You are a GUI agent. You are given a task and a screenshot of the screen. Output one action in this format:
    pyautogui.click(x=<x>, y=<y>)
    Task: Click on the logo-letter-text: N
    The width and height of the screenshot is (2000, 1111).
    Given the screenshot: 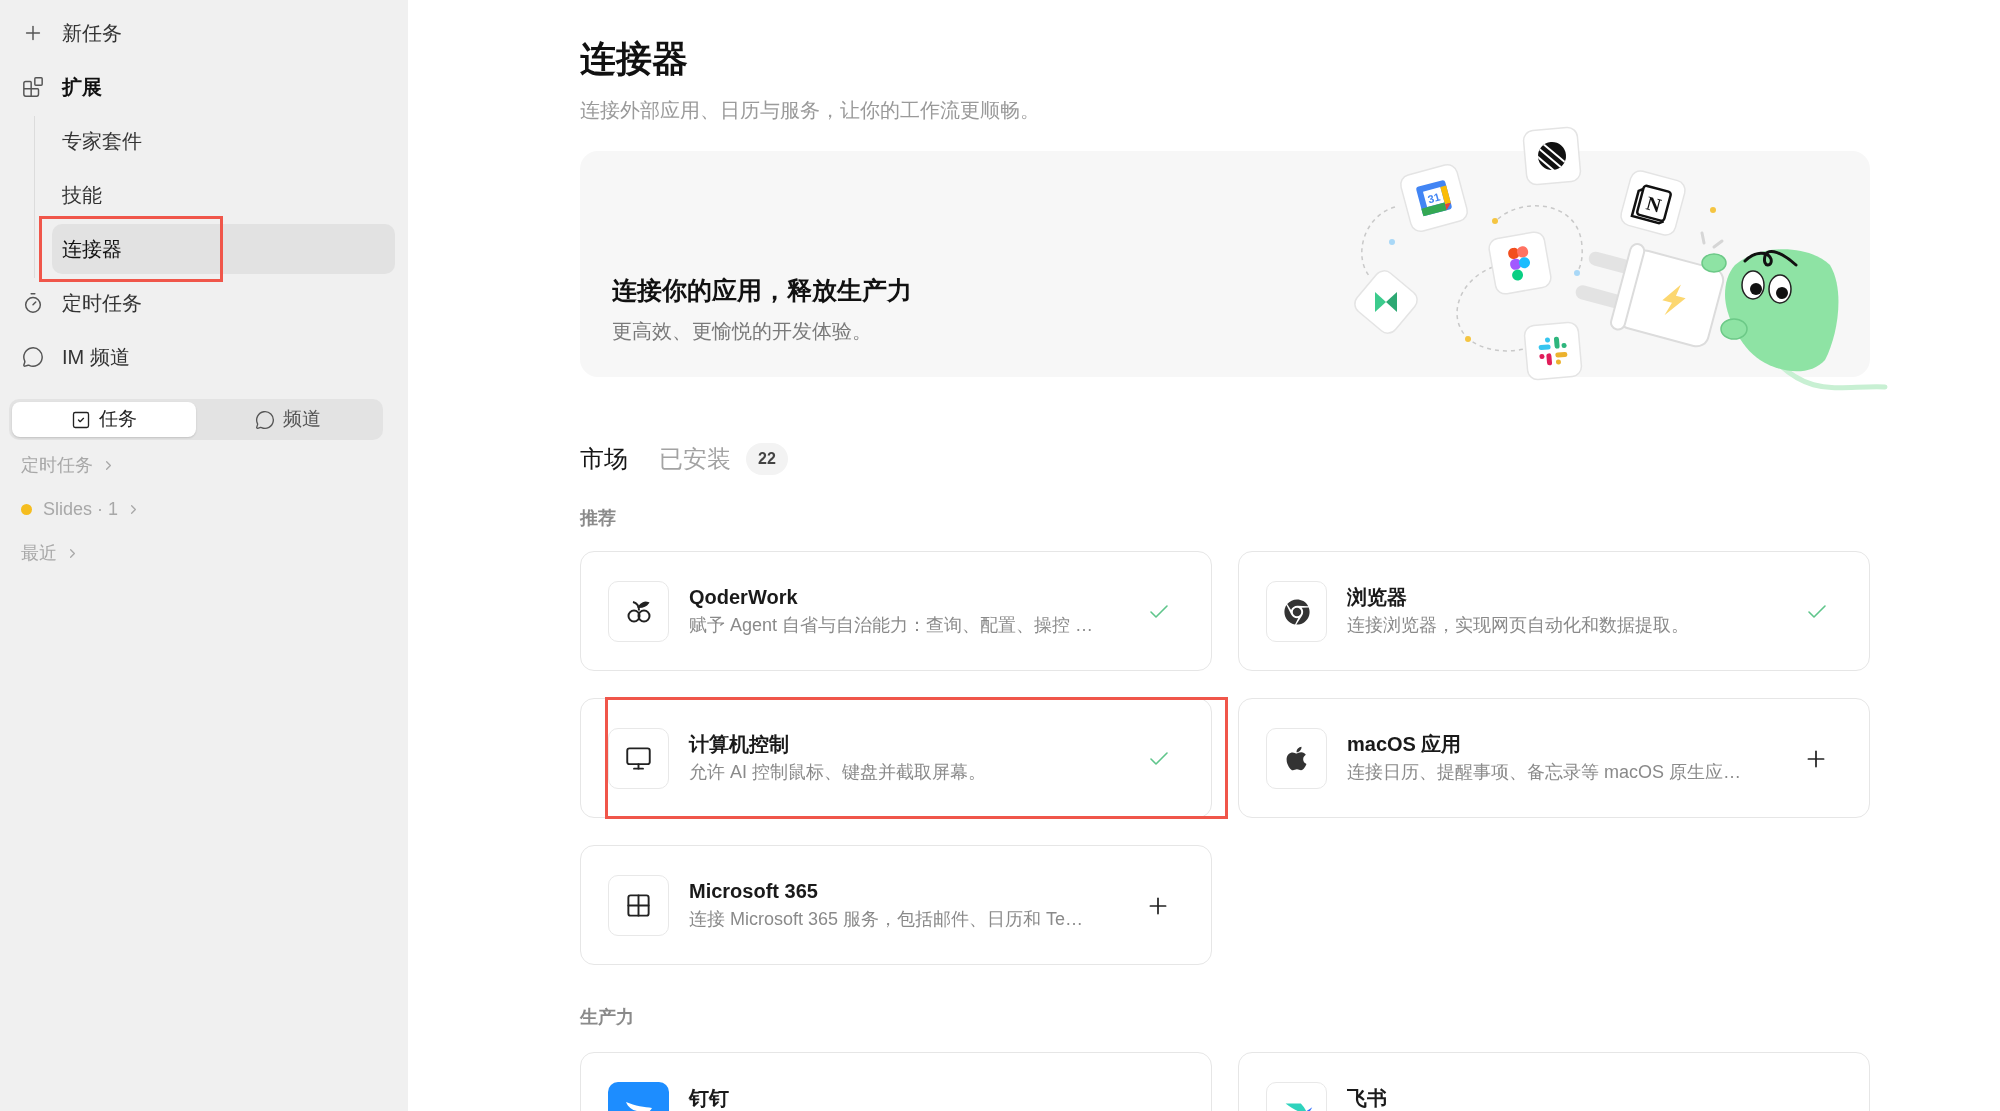 What is the action you would take?
    pyautogui.click(x=1653, y=204)
    